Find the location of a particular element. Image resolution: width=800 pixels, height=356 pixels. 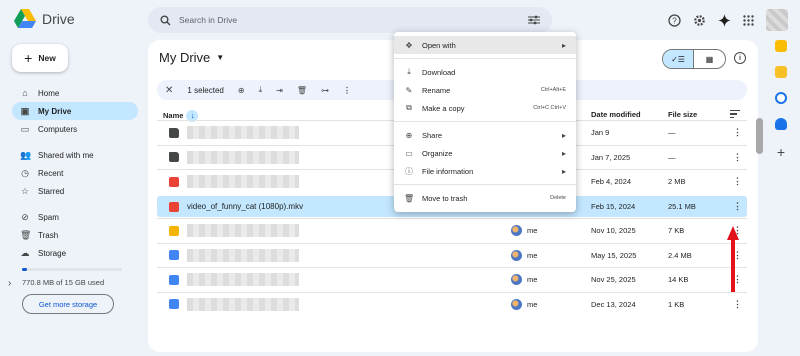

open-with-icon: ✥ is located at coordinates (409, 45).